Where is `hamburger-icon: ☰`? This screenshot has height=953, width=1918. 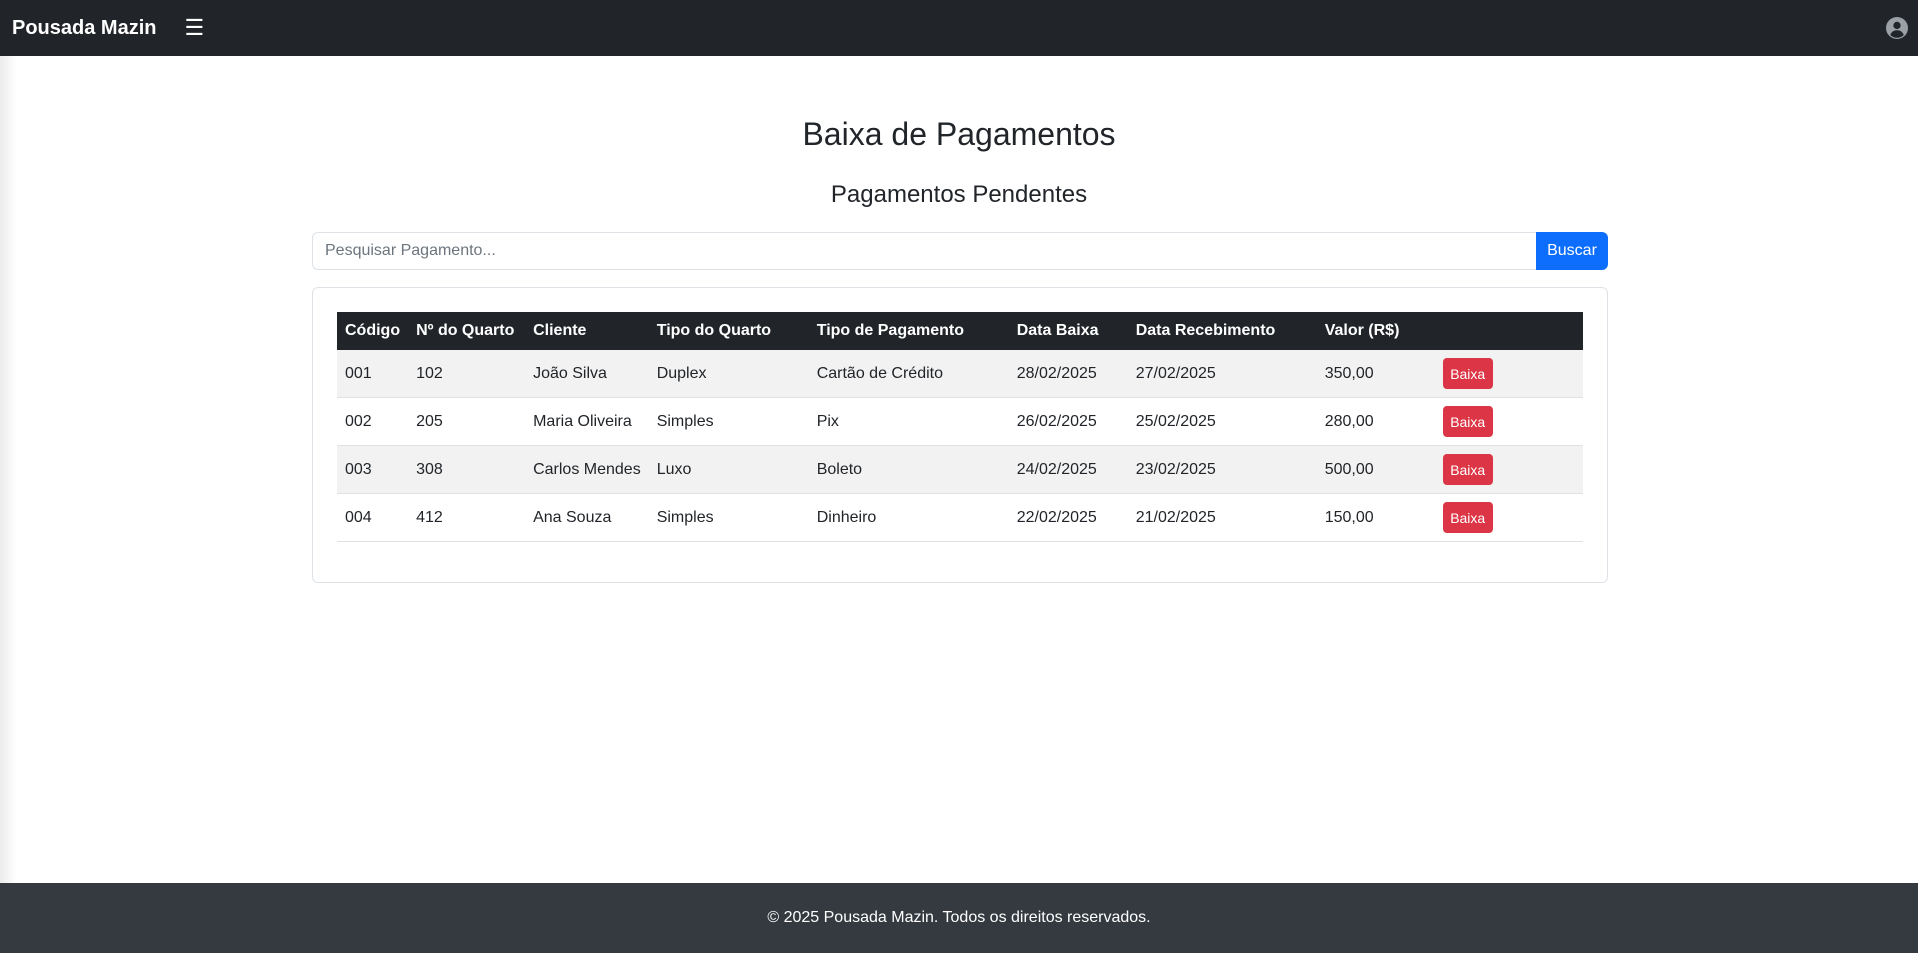
hamburger-icon: ☰ is located at coordinates (194, 28).